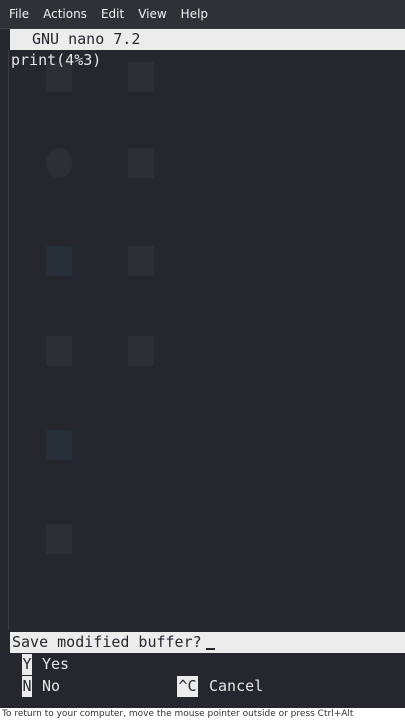 This screenshot has width=405, height=720. Describe the element at coordinates (210, 649) in the screenshot. I see `text-cursor` at that location.